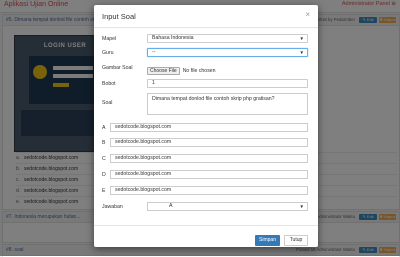 The image size is (400, 257). What do you see at coordinates (119, 16) in the screenshot?
I see `modal-title: Input Soal` at bounding box center [119, 16].